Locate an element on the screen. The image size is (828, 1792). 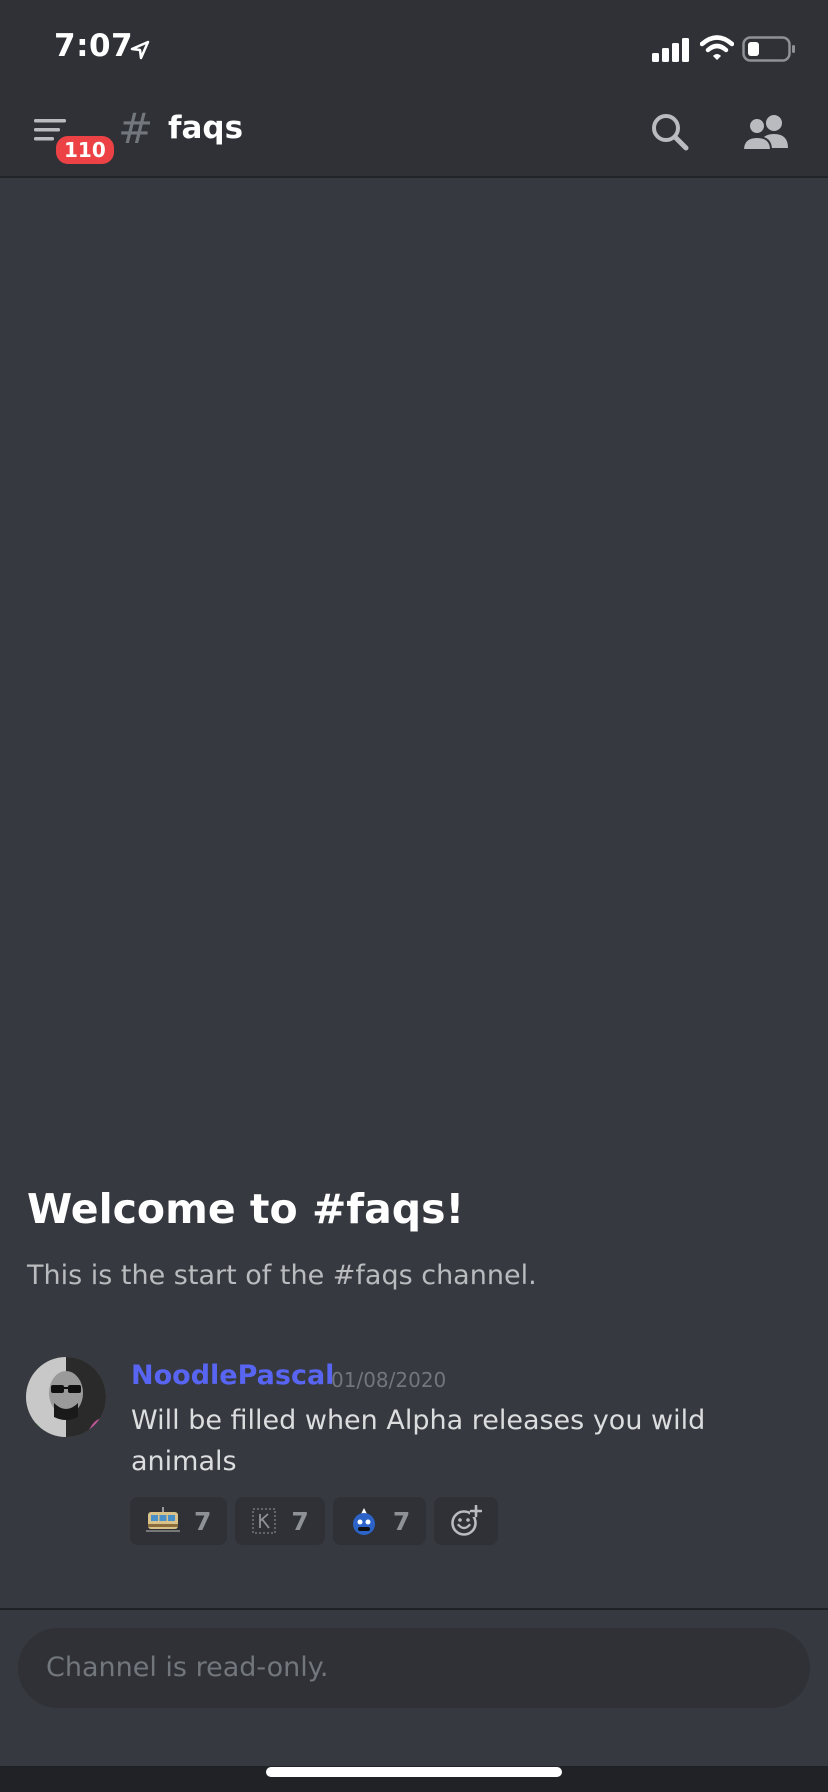
home-indicator is located at coordinates (414, 1772).